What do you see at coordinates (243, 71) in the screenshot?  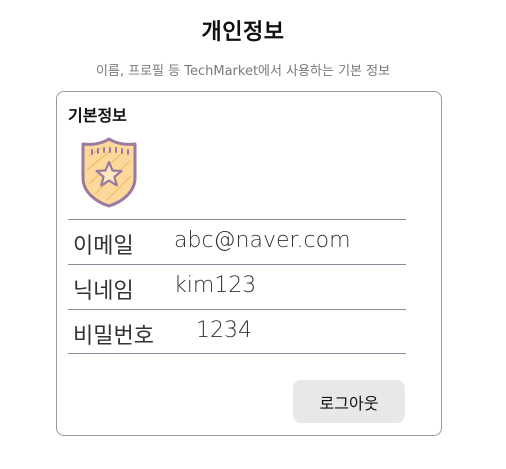 I see `page-subtitle: 이름, 프로필 등 TechMarket에서 사용하는 기본 정보` at bounding box center [243, 71].